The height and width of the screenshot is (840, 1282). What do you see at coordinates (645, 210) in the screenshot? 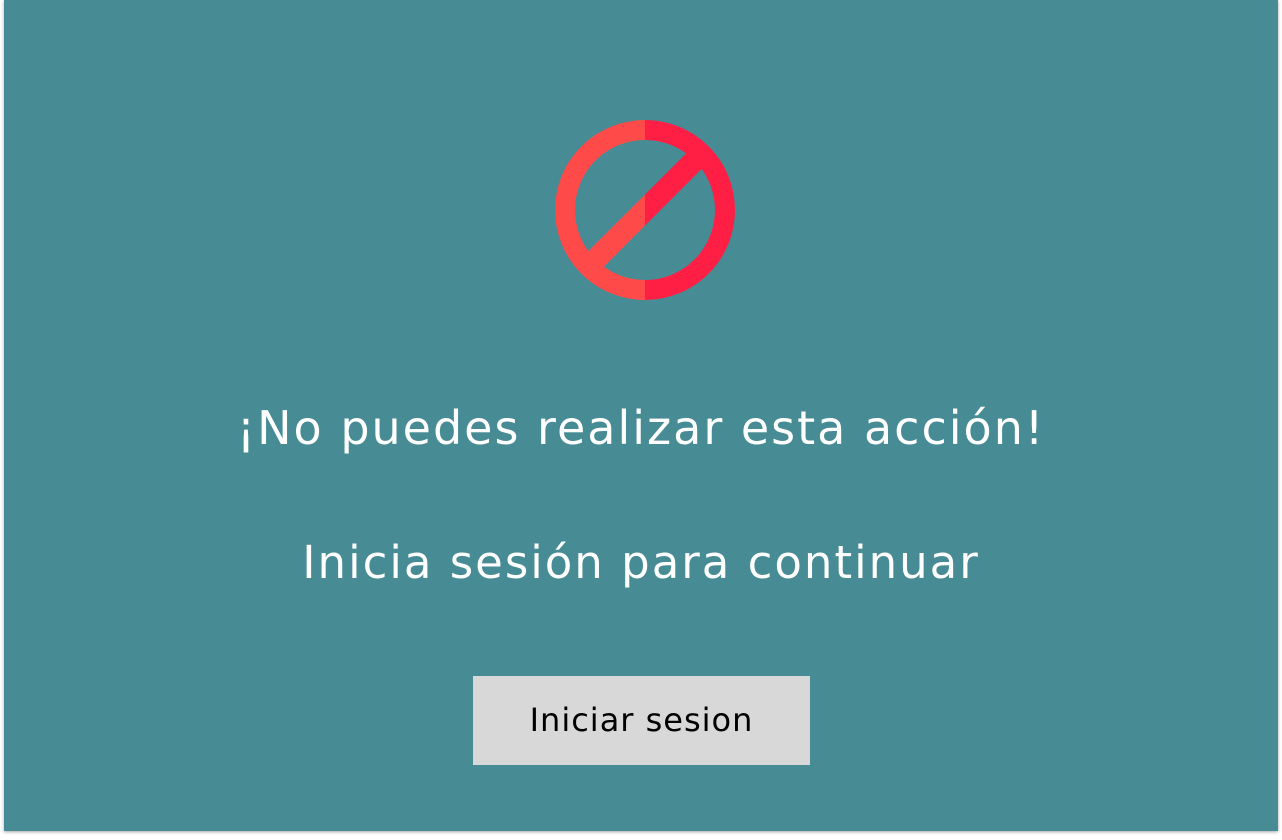
I see `prohibited-icon` at bounding box center [645, 210].